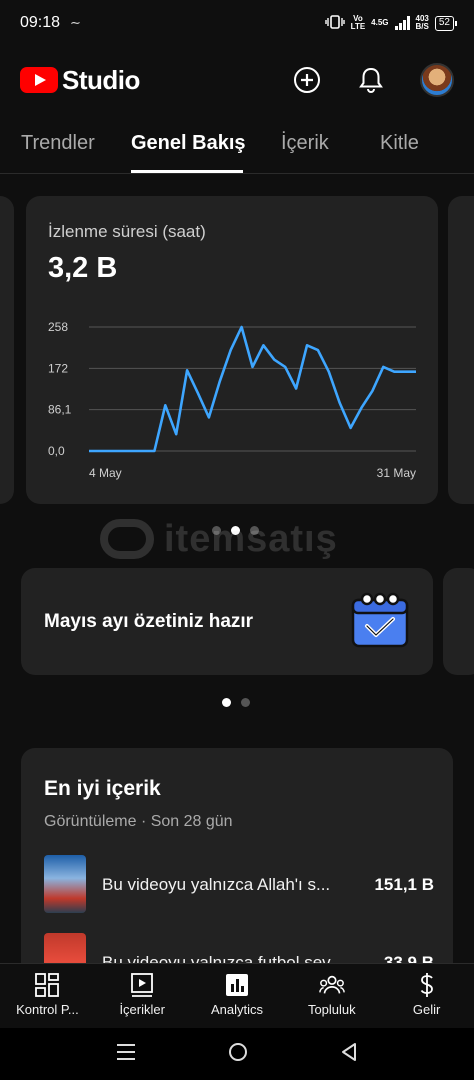 Image resolution: width=474 pixels, height=1080 pixels. What do you see at coordinates (236, 702) in the screenshot?
I see `carousel-indicator-summary` at bounding box center [236, 702].